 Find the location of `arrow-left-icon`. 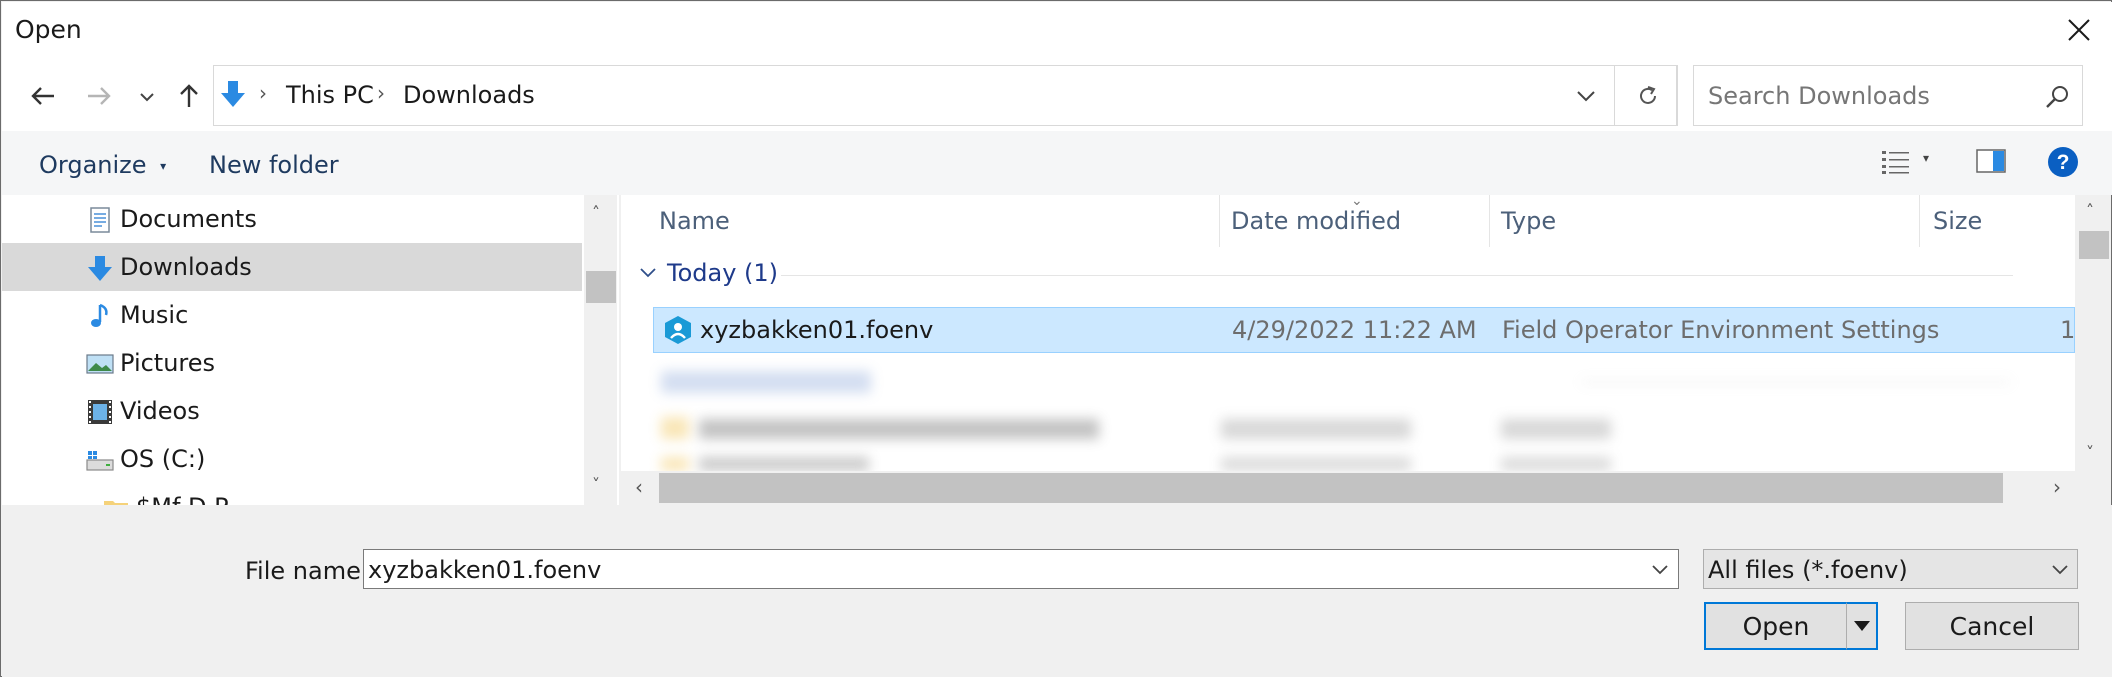

arrow-left-icon is located at coordinates (42, 96).